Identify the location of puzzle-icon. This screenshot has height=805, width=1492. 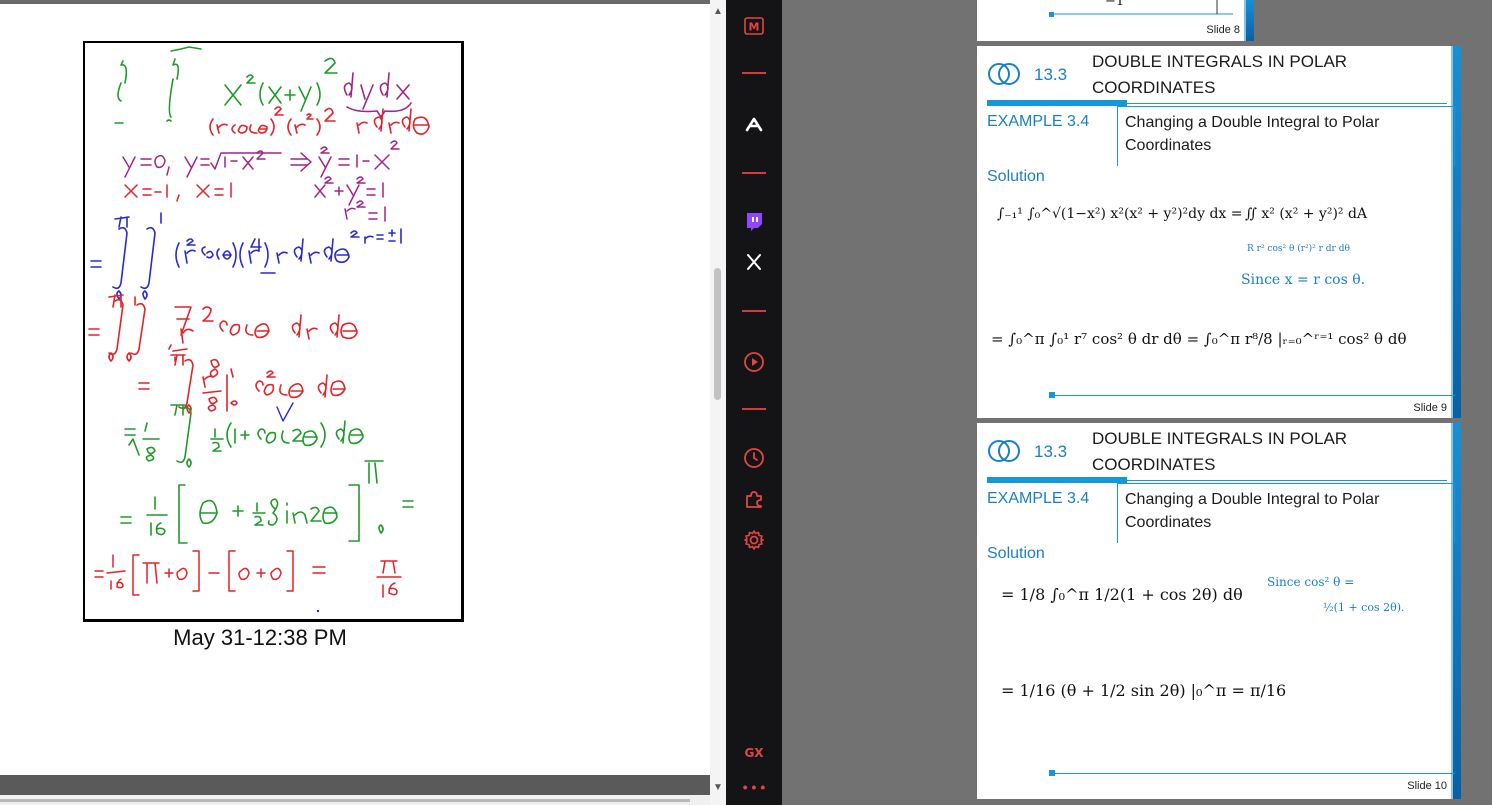
(754, 499).